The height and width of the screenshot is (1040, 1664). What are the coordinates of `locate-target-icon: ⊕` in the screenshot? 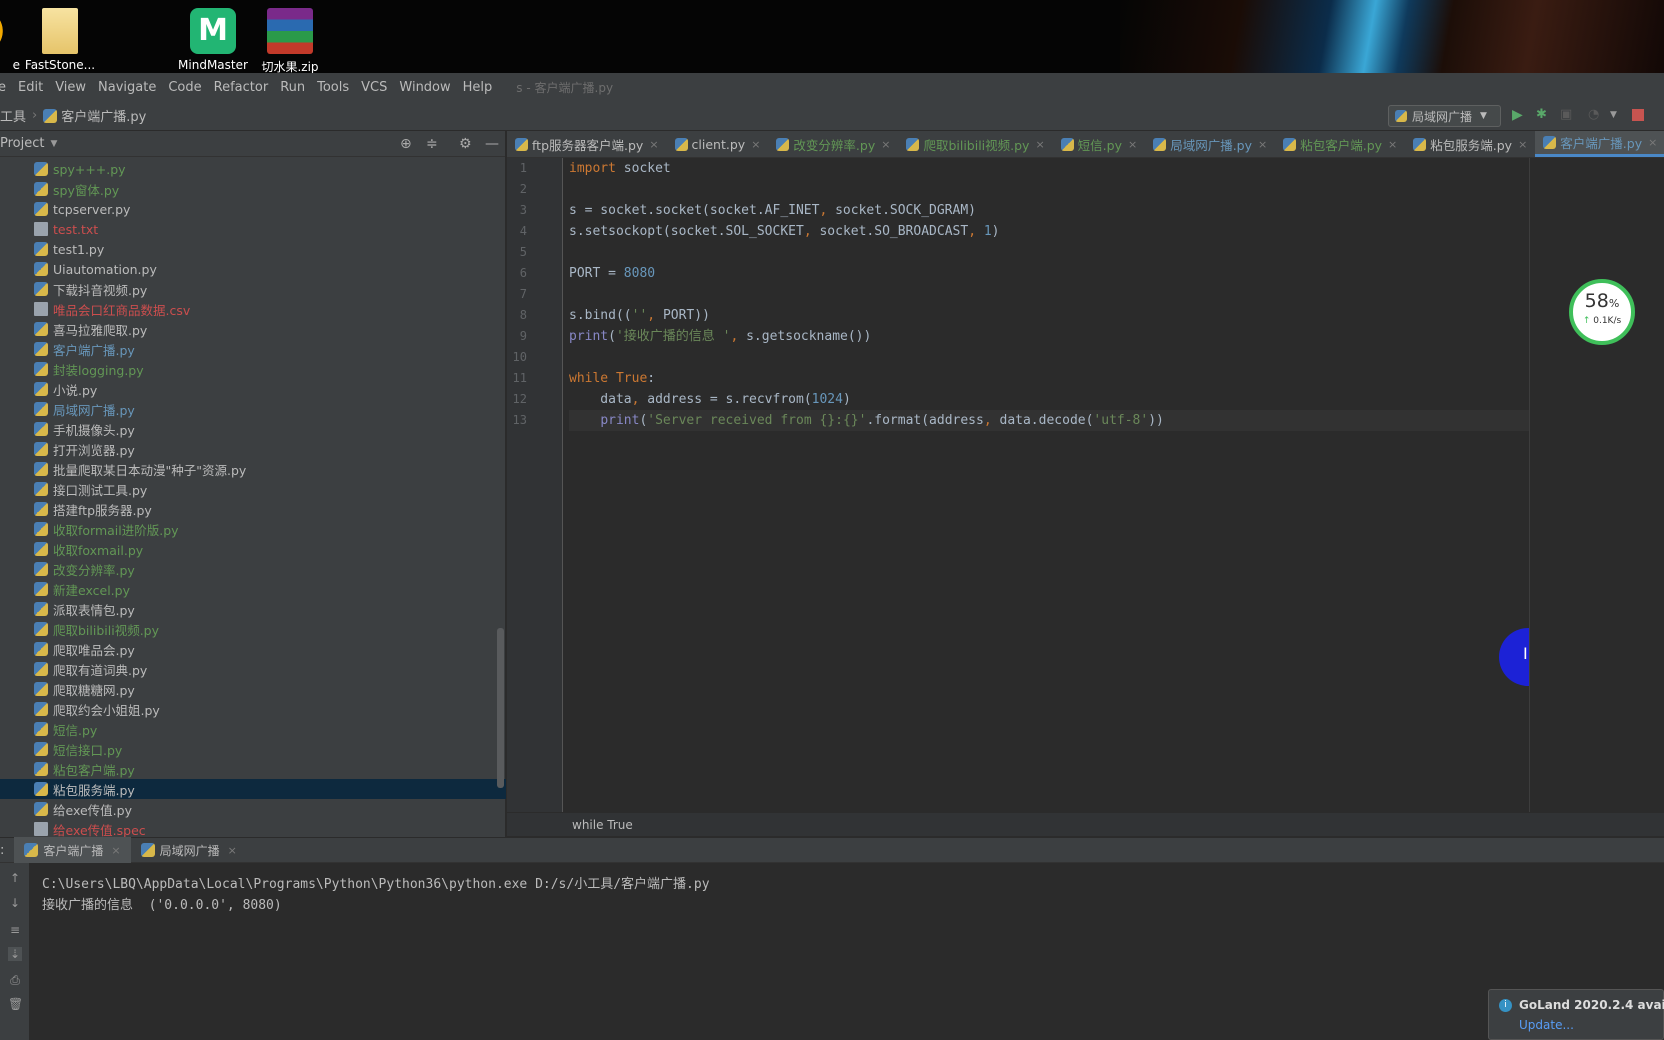 It's located at (406, 144).